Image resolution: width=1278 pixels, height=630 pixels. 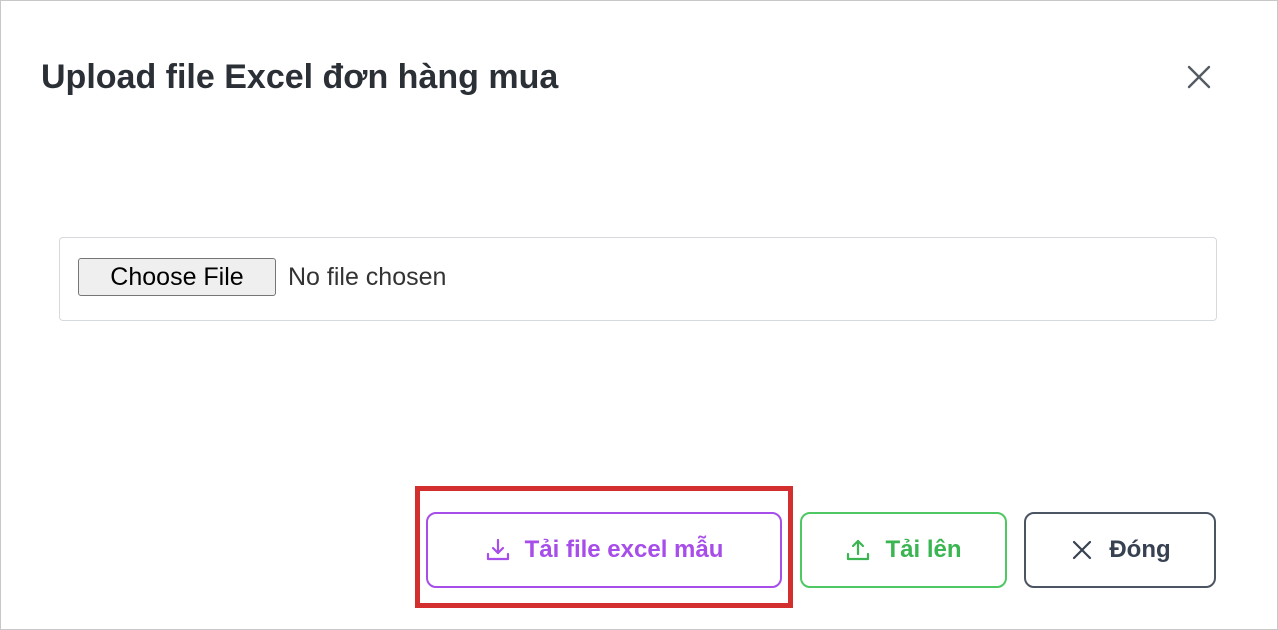 I want to click on close-button: Đóng, so click(x=1120, y=550).